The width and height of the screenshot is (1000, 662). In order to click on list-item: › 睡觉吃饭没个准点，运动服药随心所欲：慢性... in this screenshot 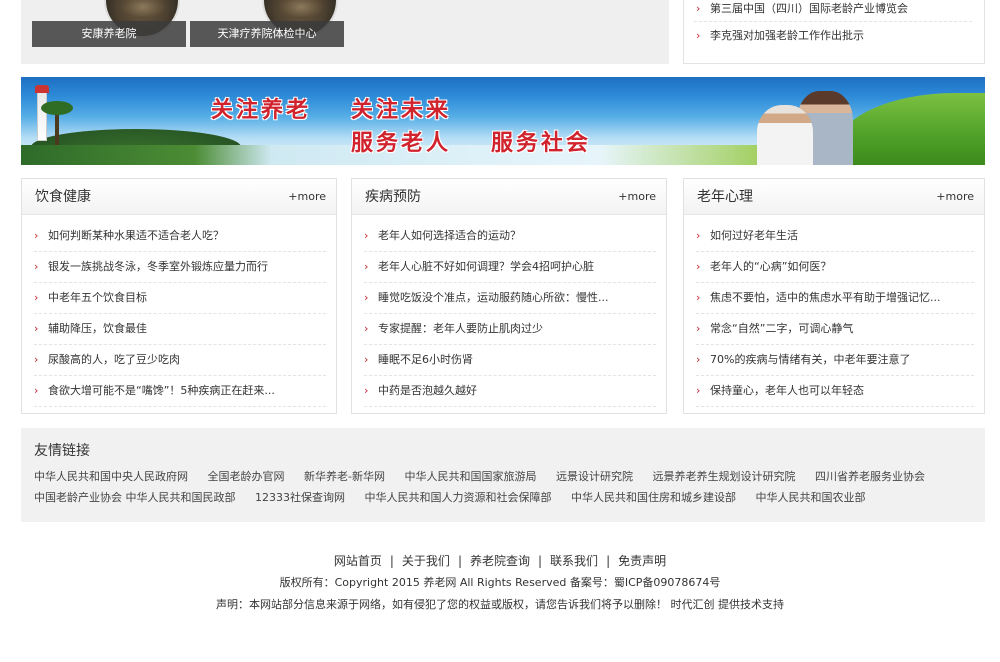, I will do `click(510, 298)`.